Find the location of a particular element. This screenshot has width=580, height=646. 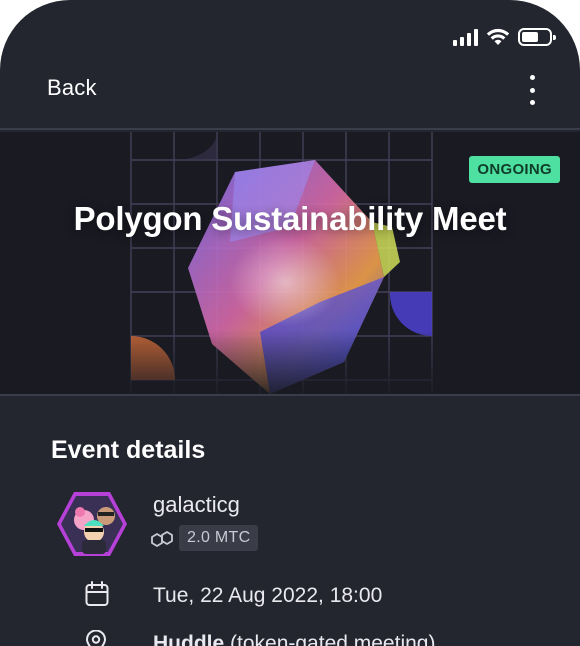

more-vertical-icon is located at coordinates (532, 90).